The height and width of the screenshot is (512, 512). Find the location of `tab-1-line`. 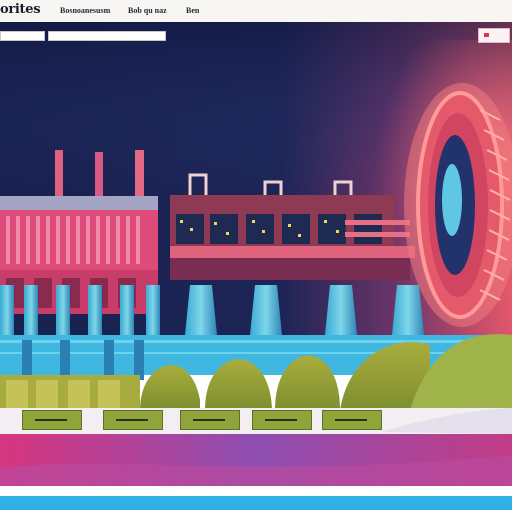

tab-1-line is located at coordinates (51, 420).